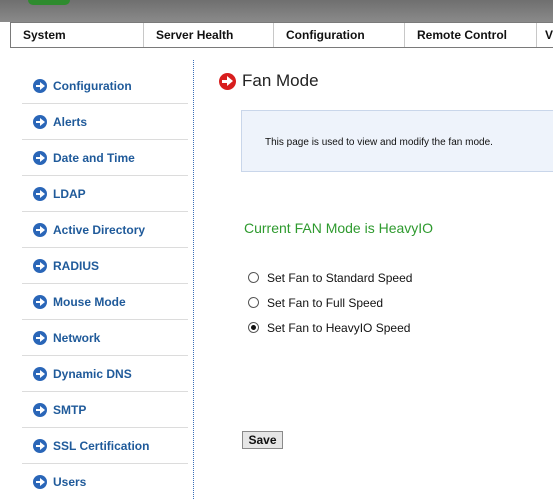  I want to click on sidebar-item-label: Date and Time, so click(94, 157).